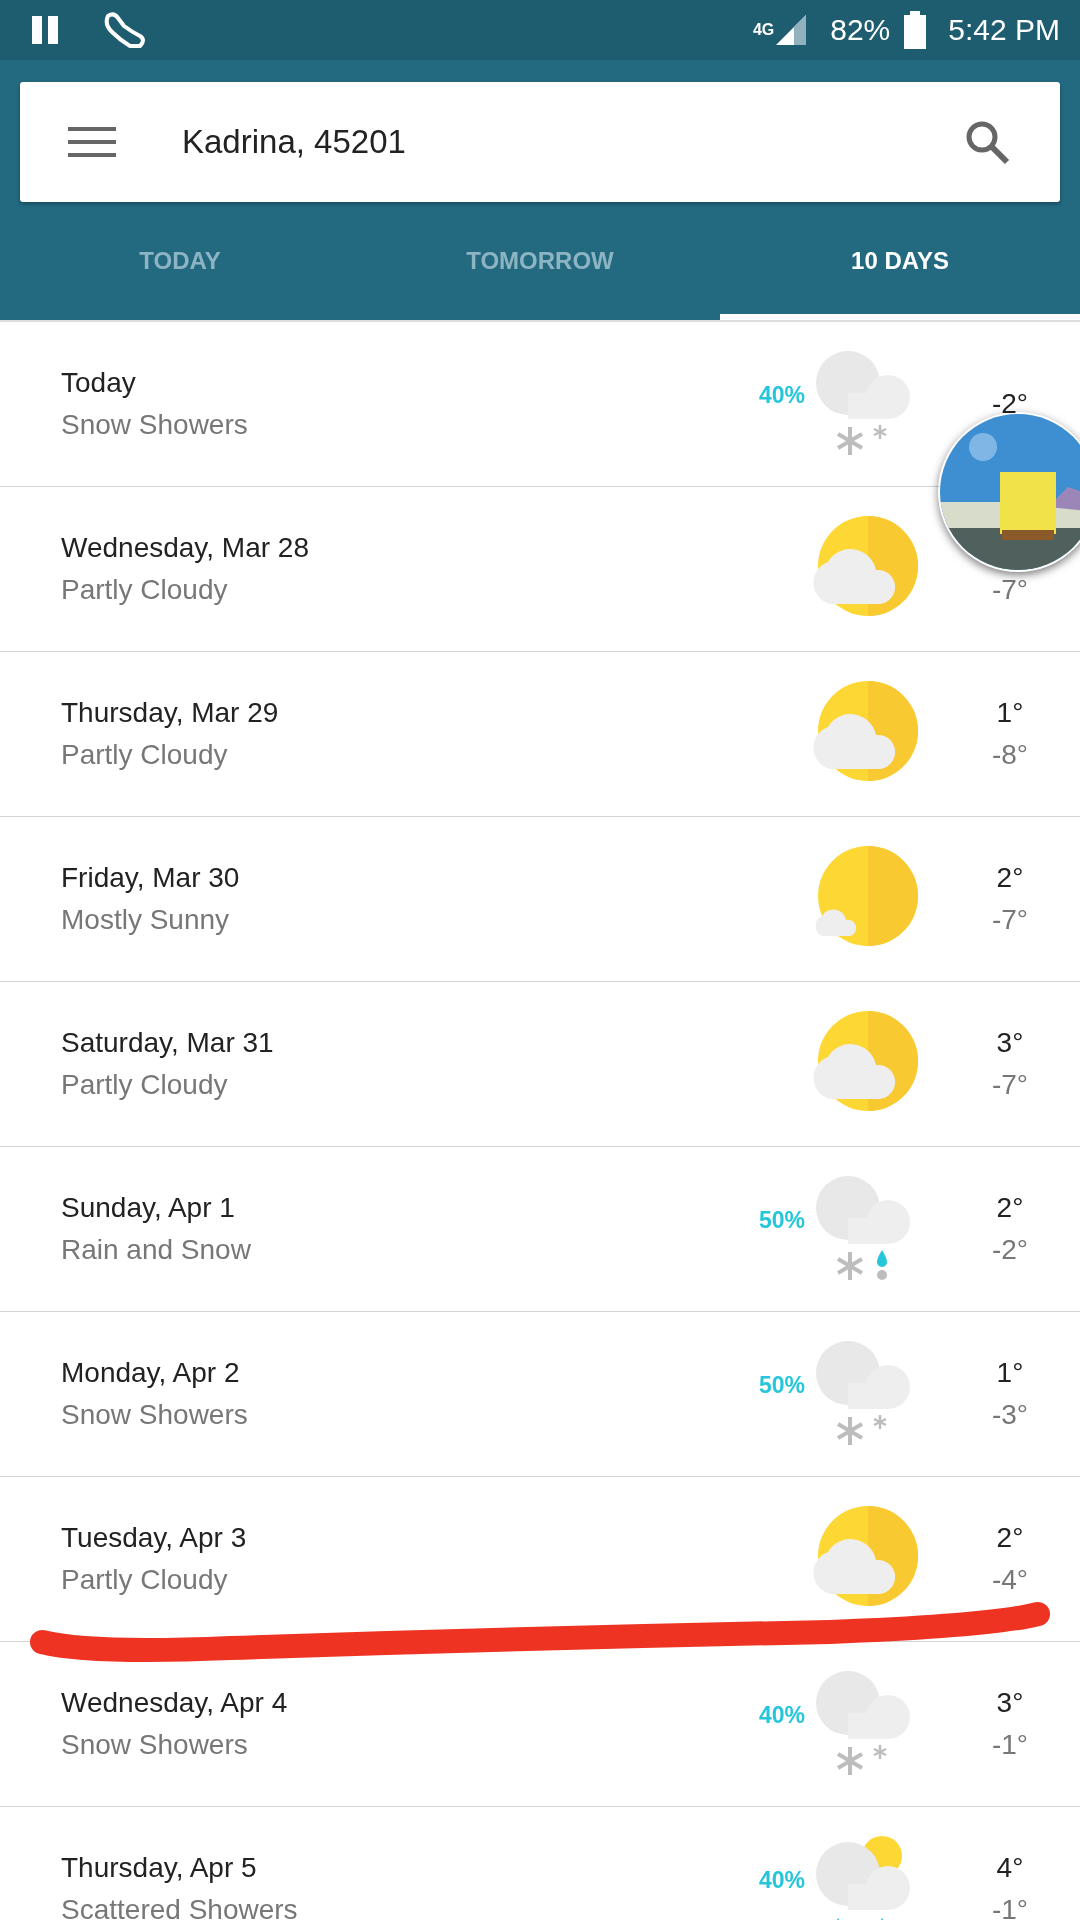 The height and width of the screenshot is (1920, 1080). I want to click on day-label: Today, so click(99, 383).